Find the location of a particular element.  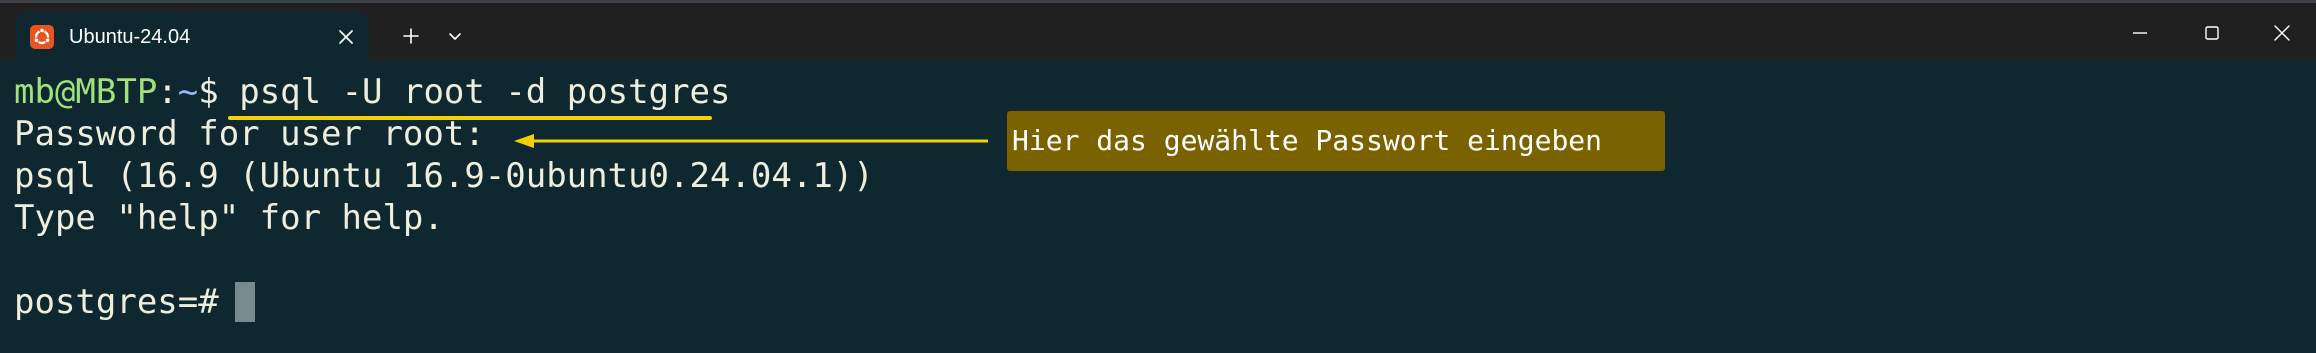

minimize-icon is located at coordinates (2140, 33).